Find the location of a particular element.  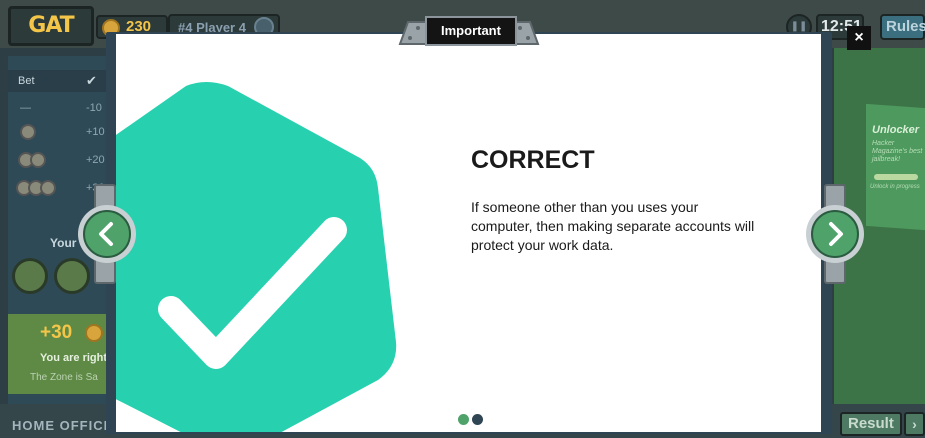

bet-value: +20 is located at coordinates (95, 160).